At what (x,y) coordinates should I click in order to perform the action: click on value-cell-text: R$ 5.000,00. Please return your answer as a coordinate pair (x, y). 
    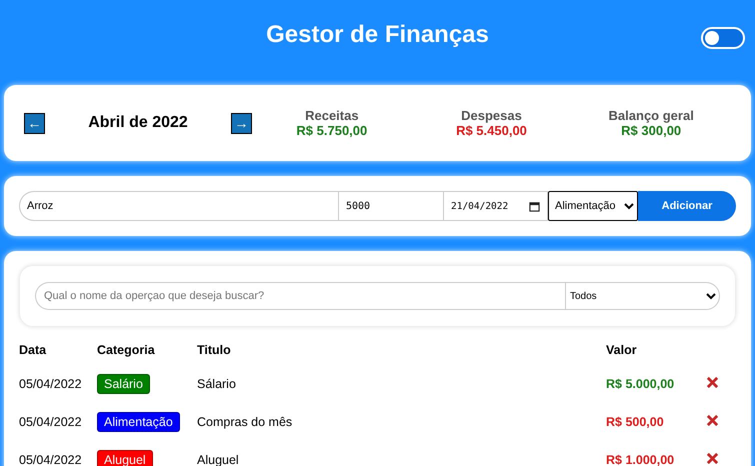
    Looking at the image, I should click on (641, 384).